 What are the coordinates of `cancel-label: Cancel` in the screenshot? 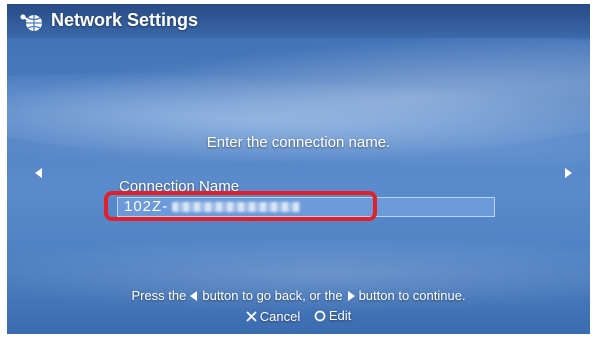 It's located at (280, 316).